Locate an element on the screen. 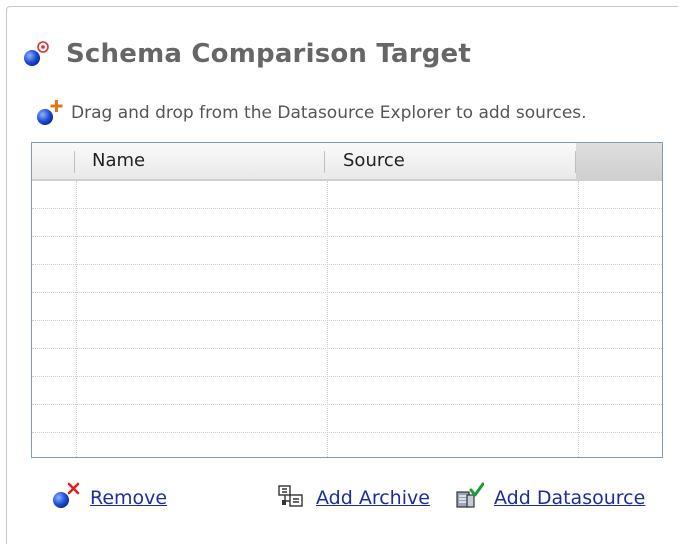 This screenshot has width=679, height=545. column-header-name: Name is located at coordinates (118, 161).